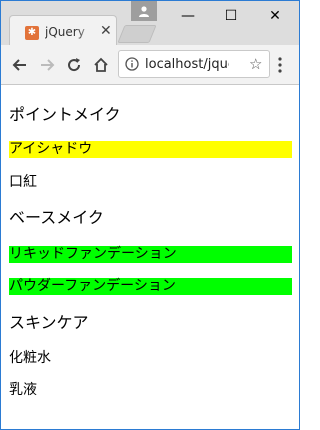  I want to click on section-heading: ベースメイク, so click(56, 217).